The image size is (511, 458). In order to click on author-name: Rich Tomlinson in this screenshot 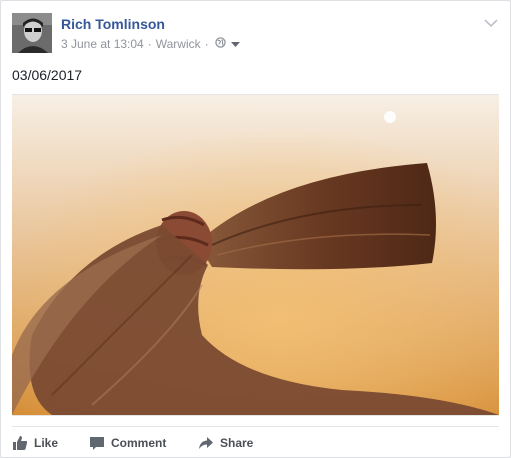, I will do `click(113, 24)`.